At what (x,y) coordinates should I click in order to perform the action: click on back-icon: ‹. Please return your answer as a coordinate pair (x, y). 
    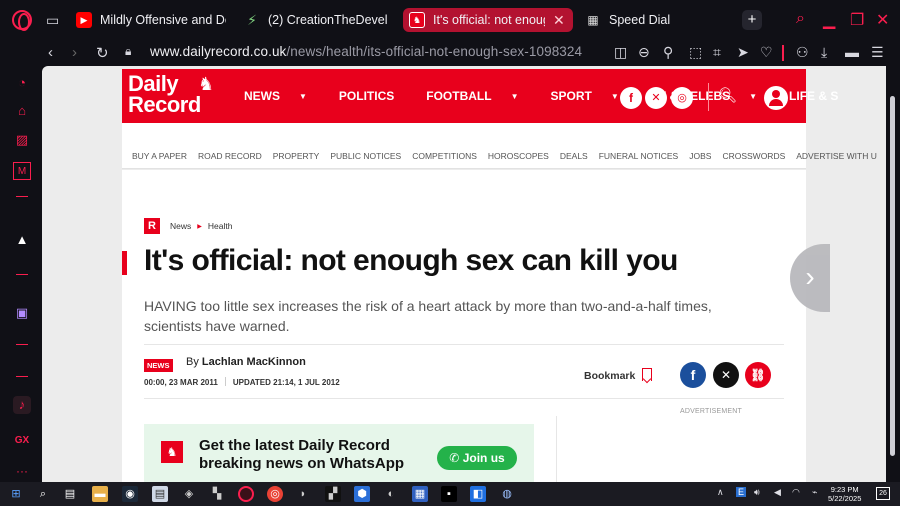
    Looking at the image, I should click on (50, 52).